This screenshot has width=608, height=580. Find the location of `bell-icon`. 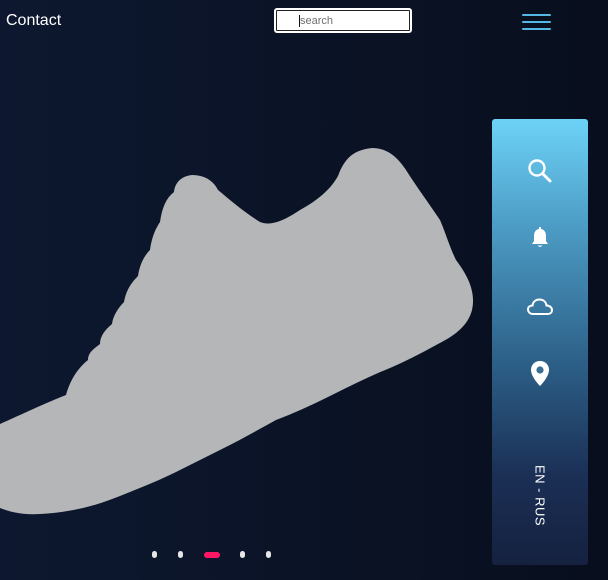

bell-icon is located at coordinates (540, 238).